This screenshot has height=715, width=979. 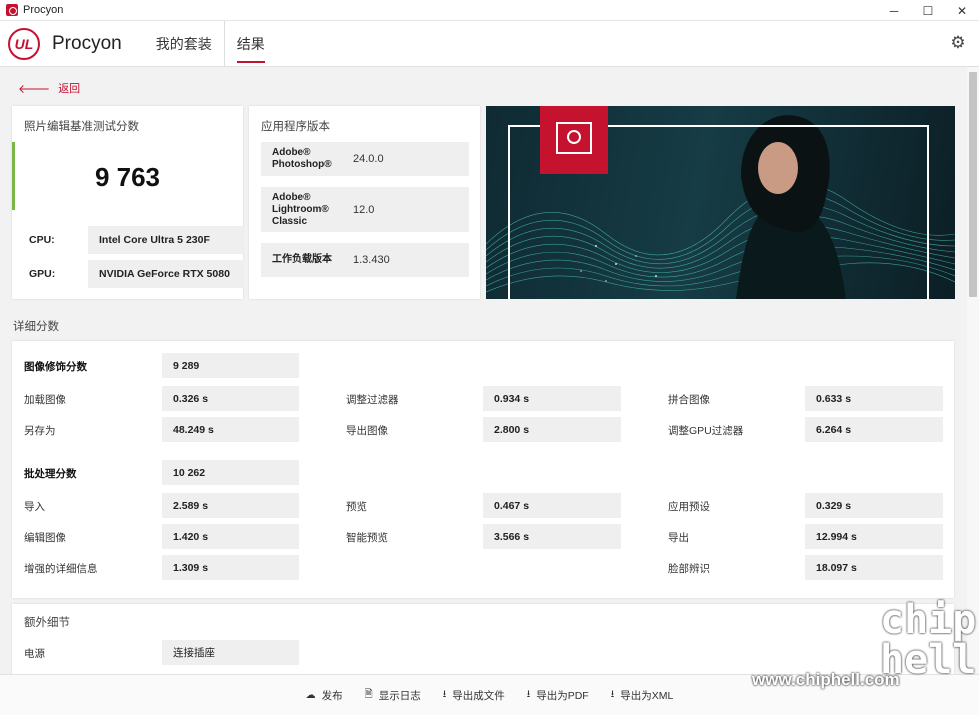 What do you see at coordinates (874, 505) in the screenshot?
I see `metric-value: 0.329 s` at bounding box center [874, 505].